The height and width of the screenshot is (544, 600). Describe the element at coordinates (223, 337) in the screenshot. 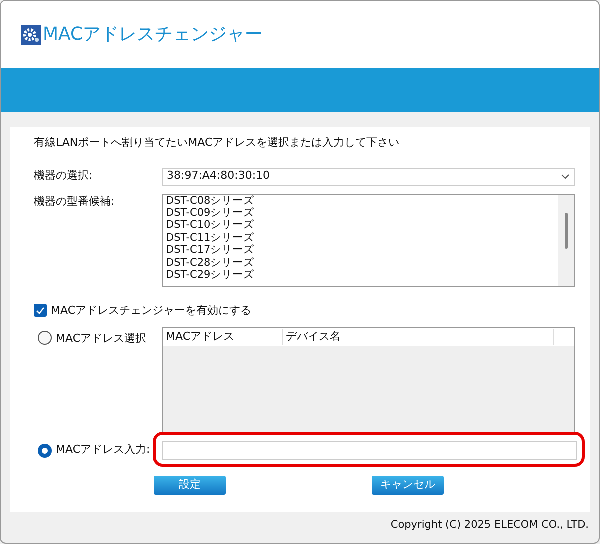

I see `column-header: MACアドレス` at that location.